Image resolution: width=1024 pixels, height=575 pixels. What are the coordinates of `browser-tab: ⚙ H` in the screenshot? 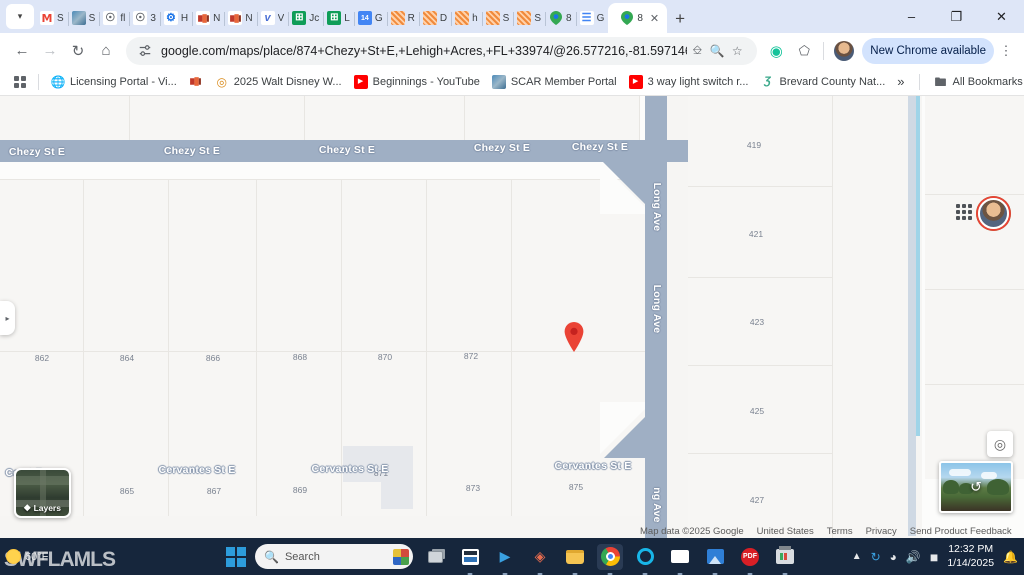 It's located at (177, 18).